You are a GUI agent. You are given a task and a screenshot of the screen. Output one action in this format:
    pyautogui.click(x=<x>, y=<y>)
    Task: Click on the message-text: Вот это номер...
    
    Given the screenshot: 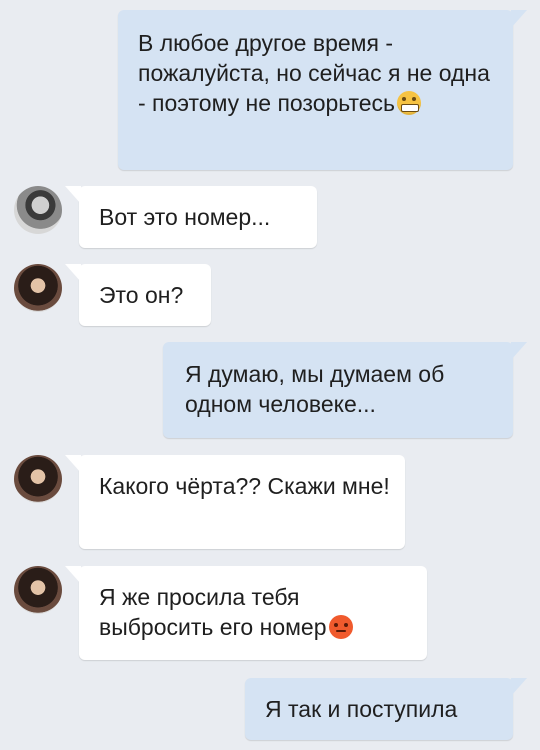 What is the action you would take?
    pyautogui.click(x=185, y=217)
    